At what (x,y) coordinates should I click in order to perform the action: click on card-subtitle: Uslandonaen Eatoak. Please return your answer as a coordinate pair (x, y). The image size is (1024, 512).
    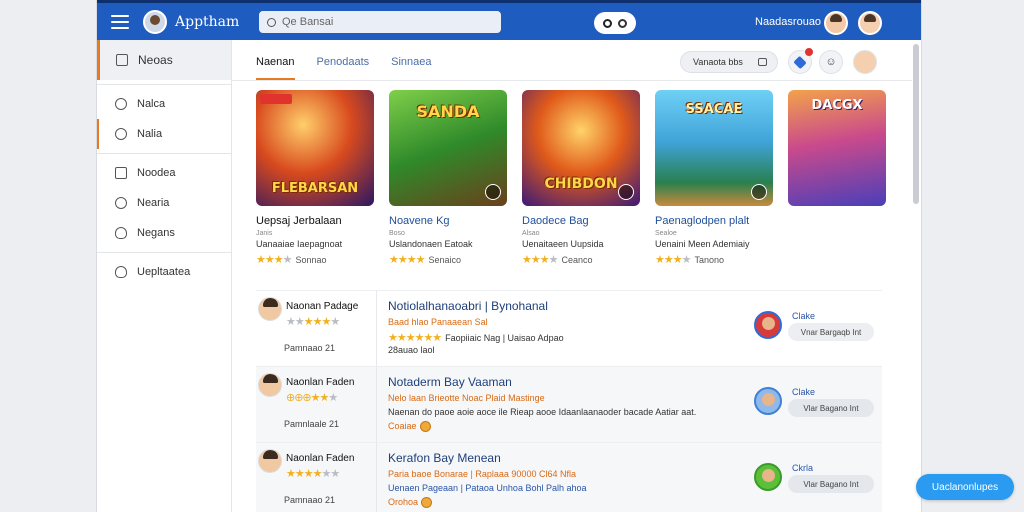
    Looking at the image, I should click on (431, 244).